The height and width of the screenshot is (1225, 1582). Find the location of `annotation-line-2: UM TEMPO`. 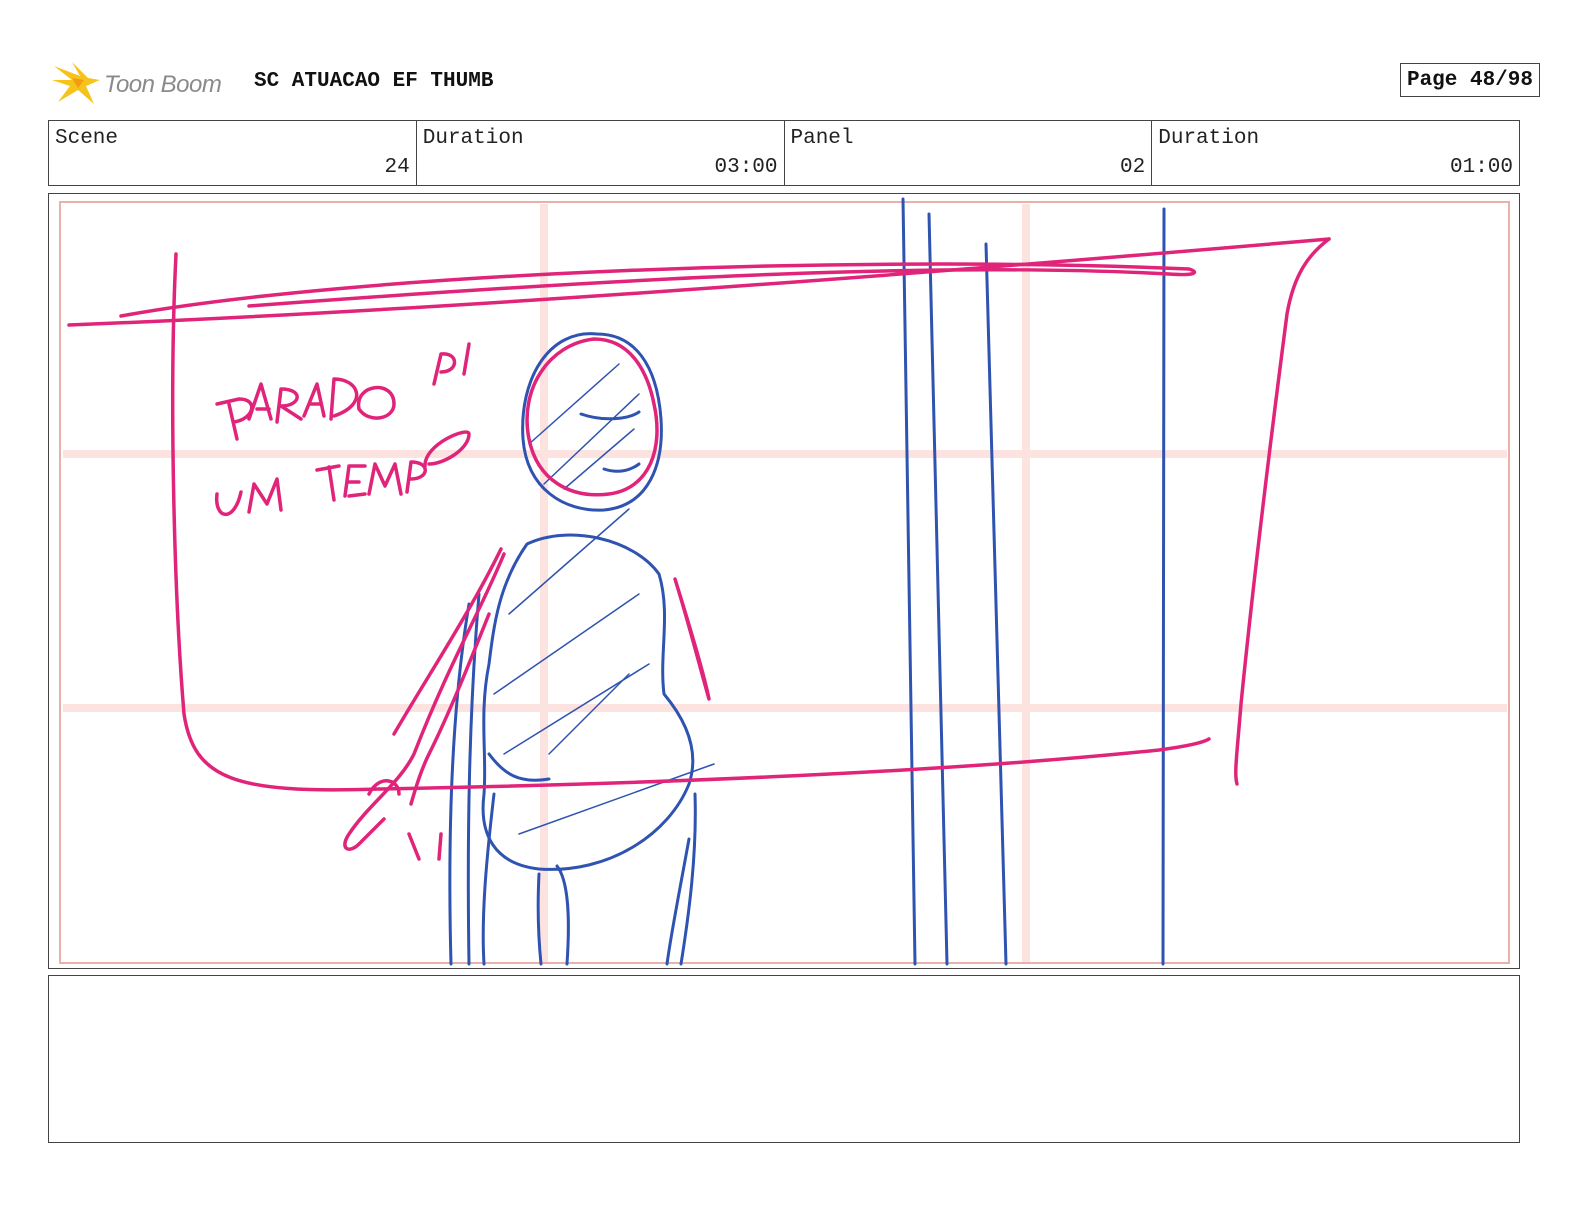

annotation-line-2: UM TEMPO is located at coordinates (222, 510).